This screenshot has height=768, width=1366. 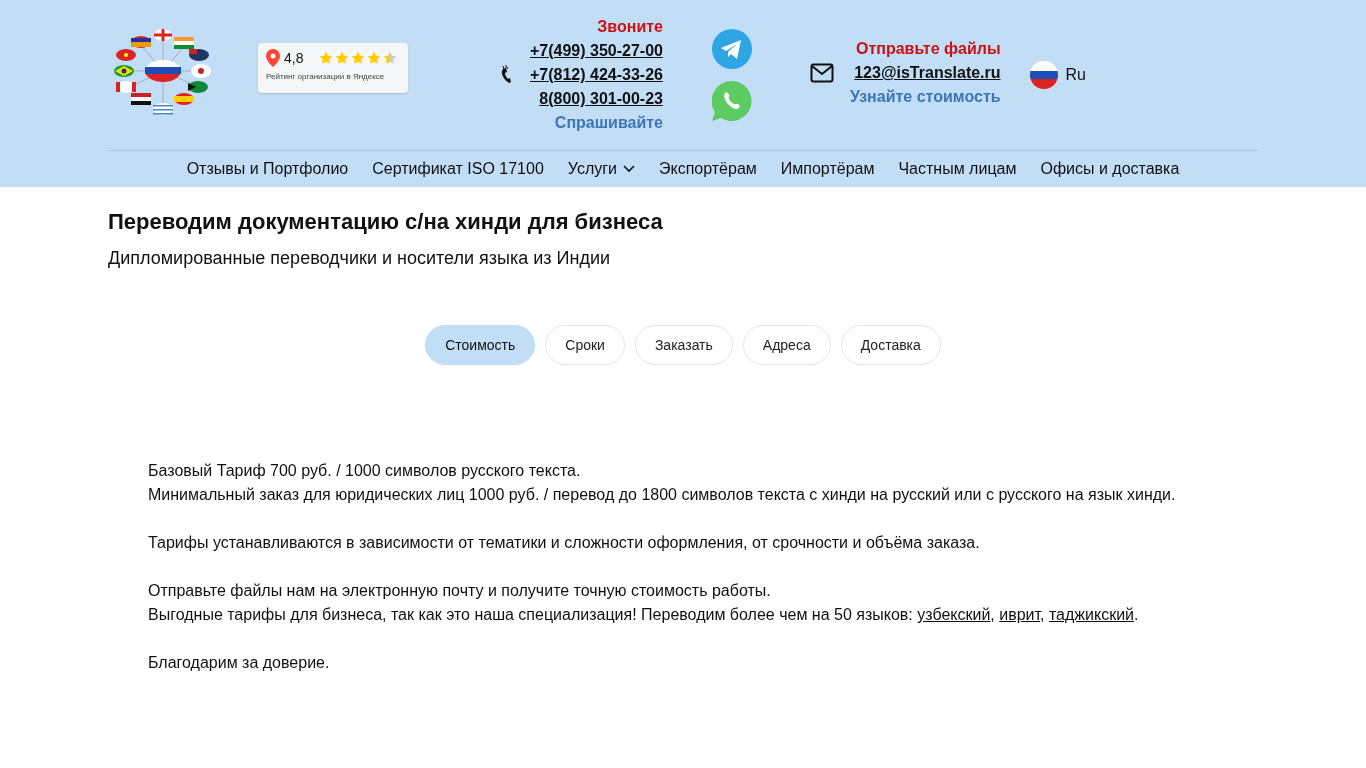 I want to click on page-subtitle: Дипломированные переводчики и носители языка из Индии, so click(x=360, y=258).